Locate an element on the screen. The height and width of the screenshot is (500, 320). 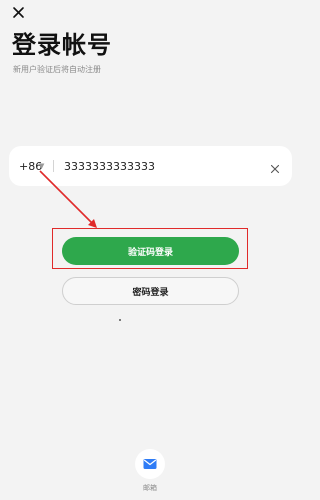
field-divider is located at coordinates (53, 166).